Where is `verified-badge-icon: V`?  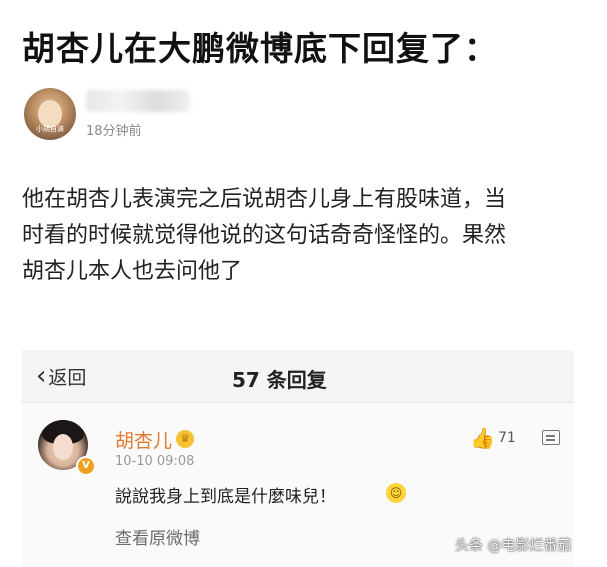 verified-badge-icon: V is located at coordinates (86, 466).